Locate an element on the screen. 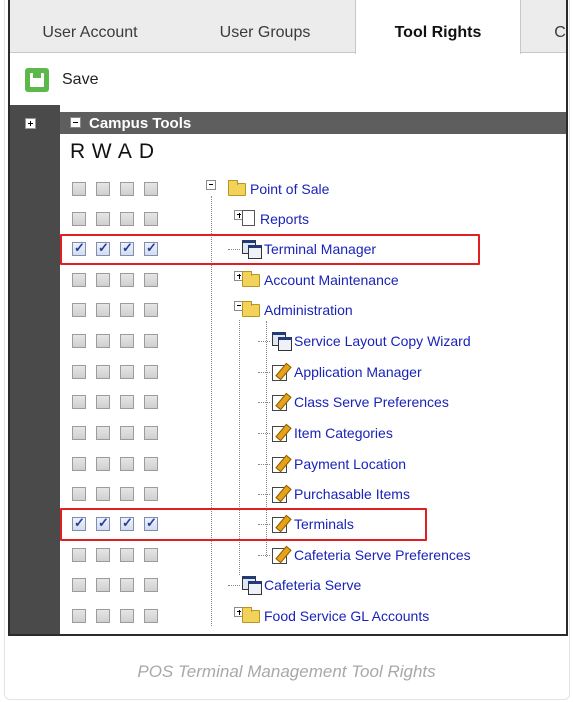 The height and width of the screenshot is (702, 573). tree-row: Payment Location is located at coordinates (263, 465).